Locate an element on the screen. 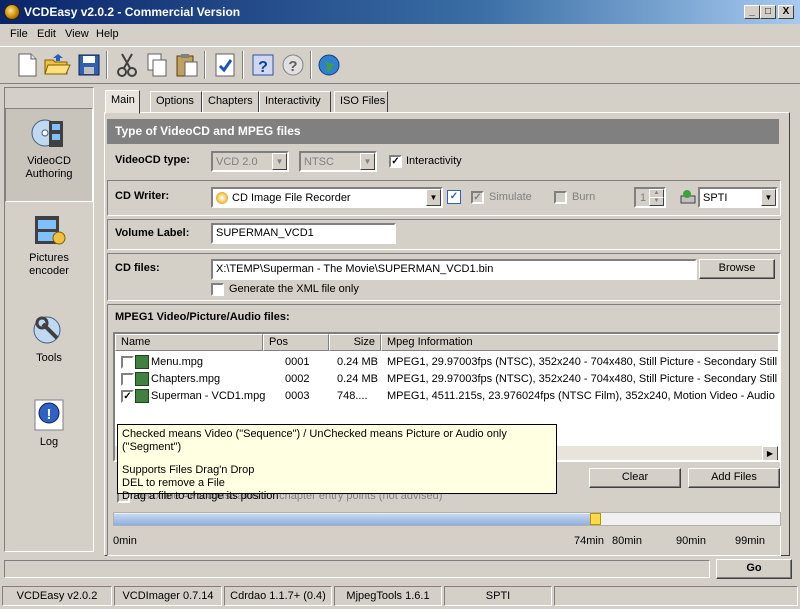 The width and height of the screenshot is (800, 609). app-icon is located at coordinates (12, 12).